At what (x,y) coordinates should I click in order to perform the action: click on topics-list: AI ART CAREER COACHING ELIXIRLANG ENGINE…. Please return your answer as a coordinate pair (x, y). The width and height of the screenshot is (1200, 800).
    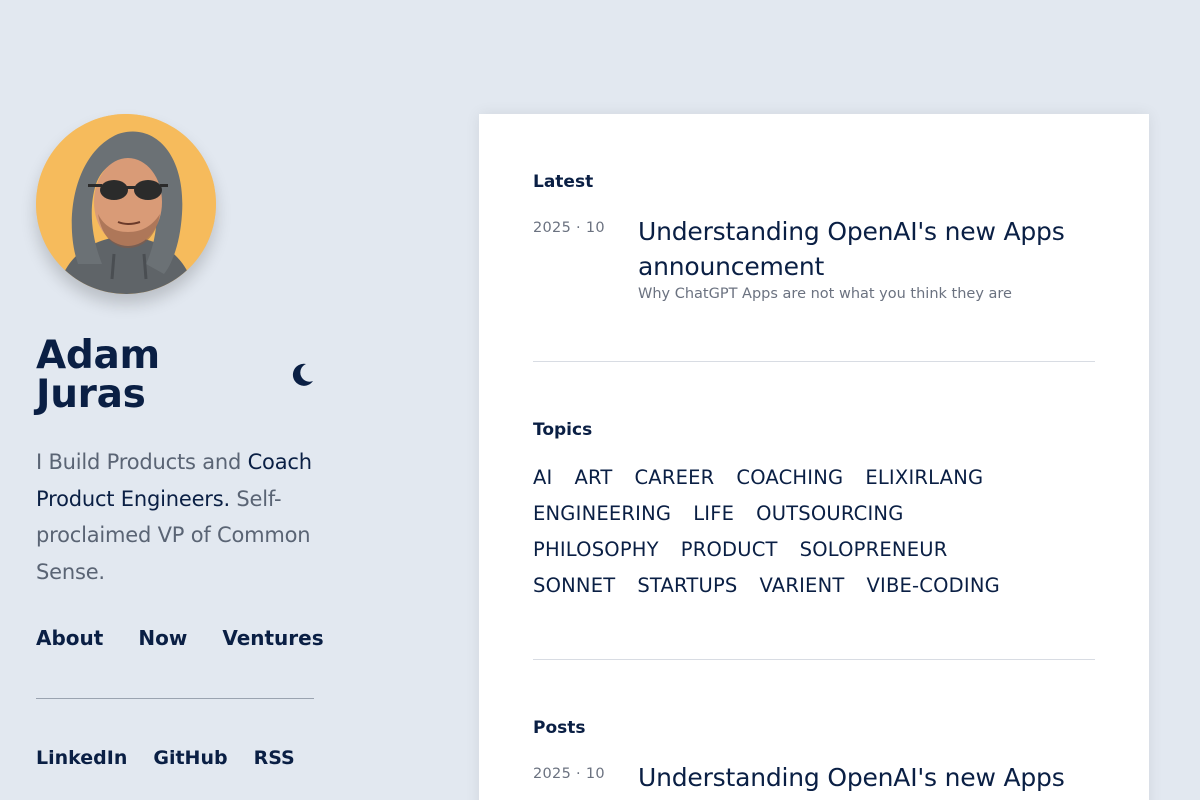
    Looking at the image, I should click on (803, 532).